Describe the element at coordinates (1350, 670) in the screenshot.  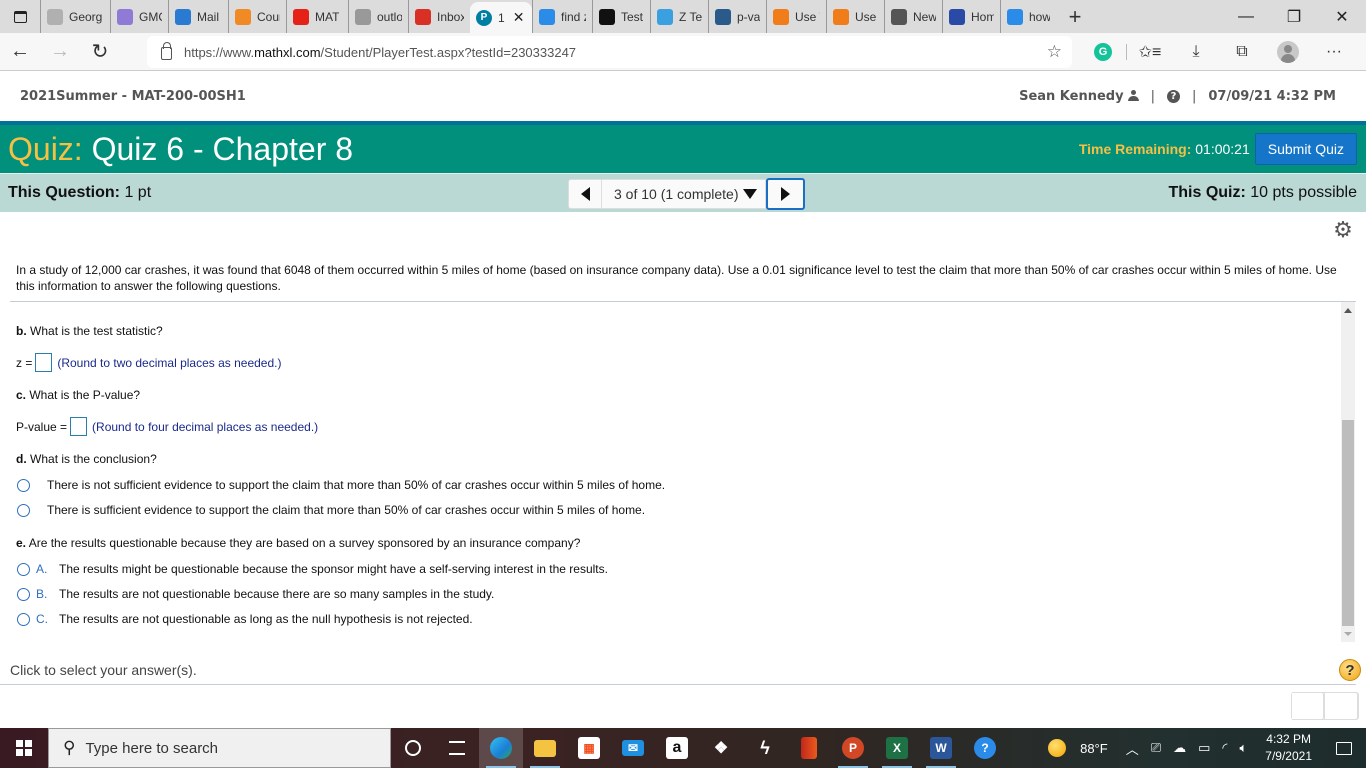
I see `help-button: ?` at that location.